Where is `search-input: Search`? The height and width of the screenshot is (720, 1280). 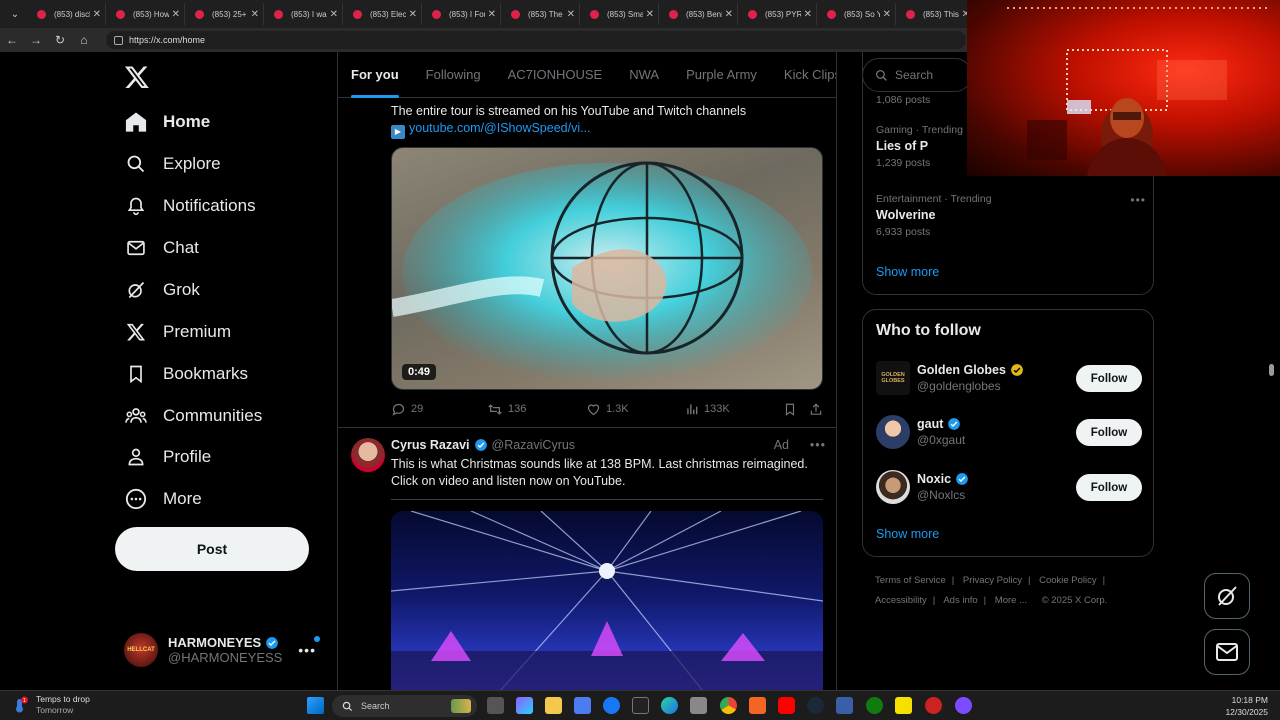 search-input: Search is located at coordinates (917, 75).